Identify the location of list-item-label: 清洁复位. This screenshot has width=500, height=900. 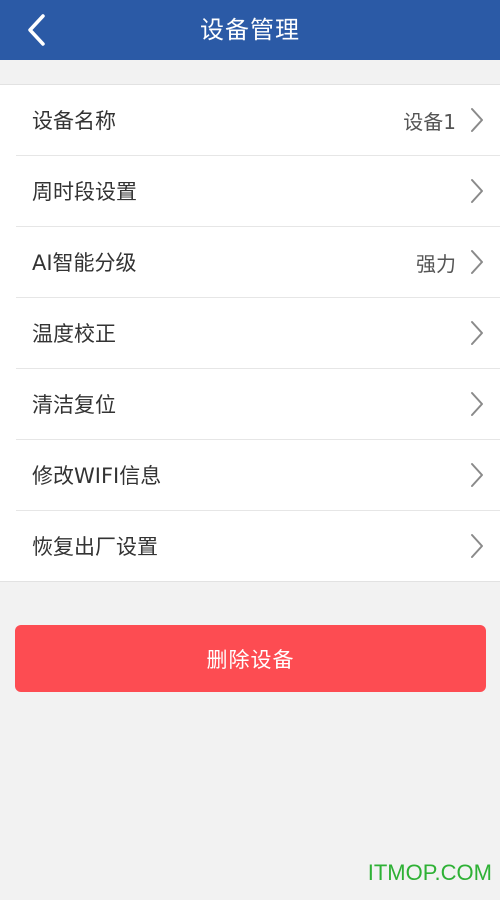
(74, 405).